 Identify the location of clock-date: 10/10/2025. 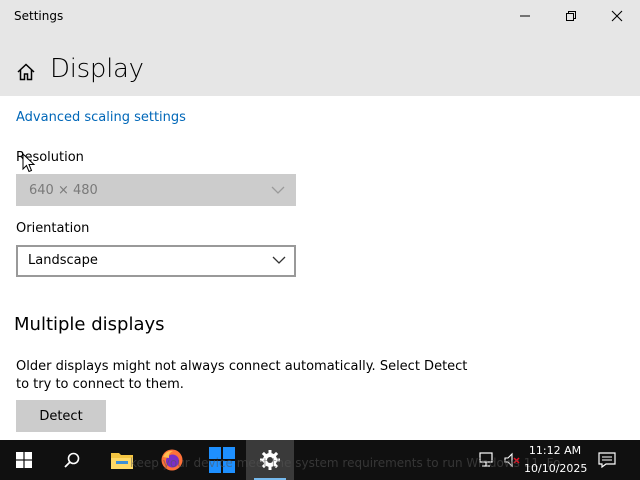
(556, 468).